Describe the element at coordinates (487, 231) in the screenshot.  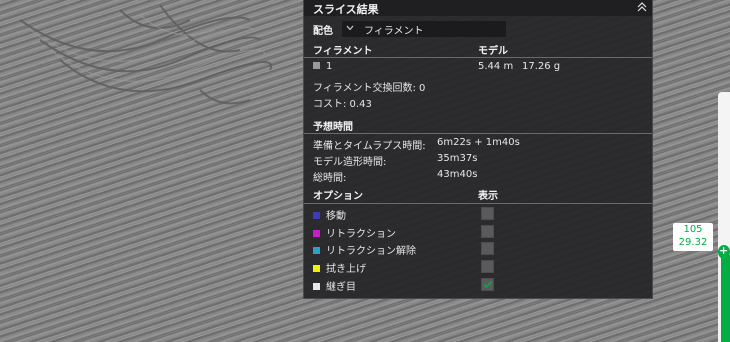
I see `retraction-visibility-checkbox` at that location.